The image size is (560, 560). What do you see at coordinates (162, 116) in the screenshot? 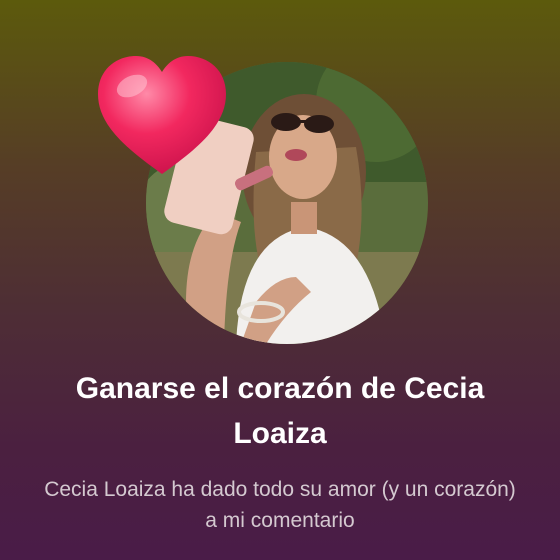
I see `heart-icon` at bounding box center [162, 116].